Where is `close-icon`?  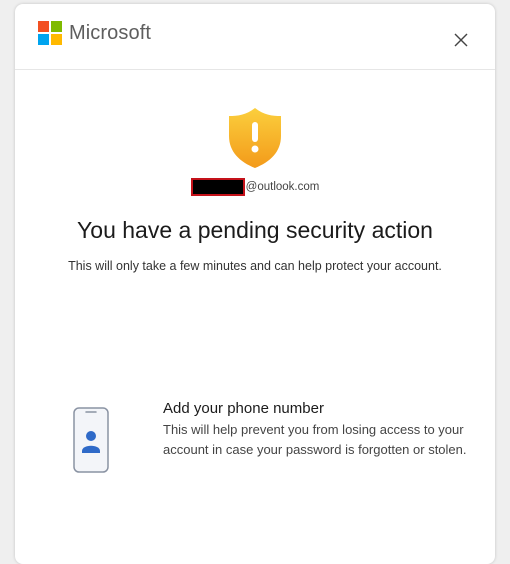
close-icon is located at coordinates (461, 40).